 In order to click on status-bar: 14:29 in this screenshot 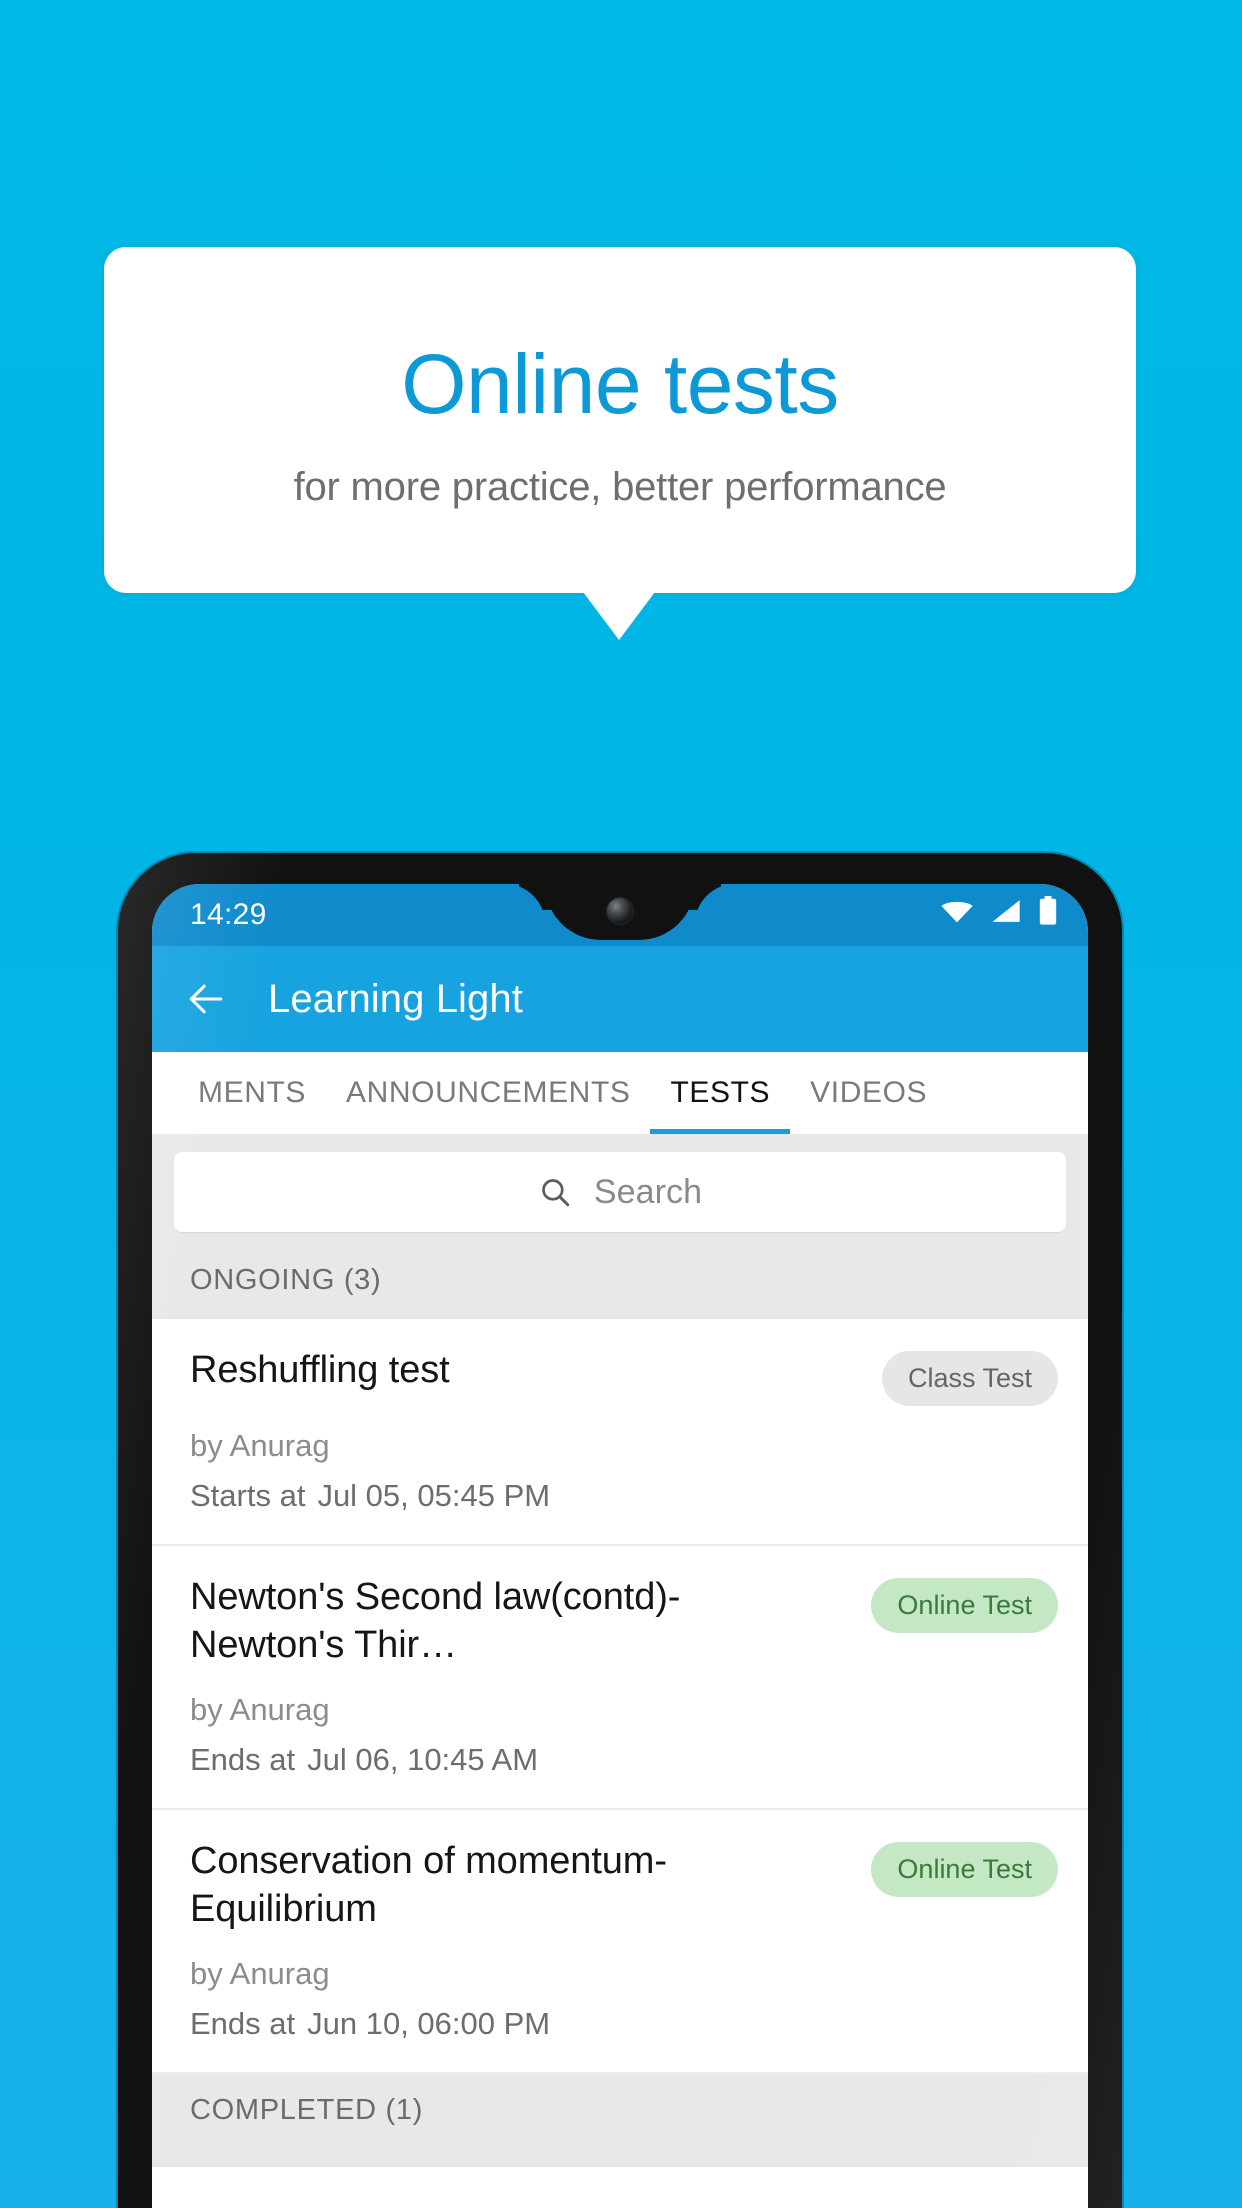, I will do `click(620, 915)`.